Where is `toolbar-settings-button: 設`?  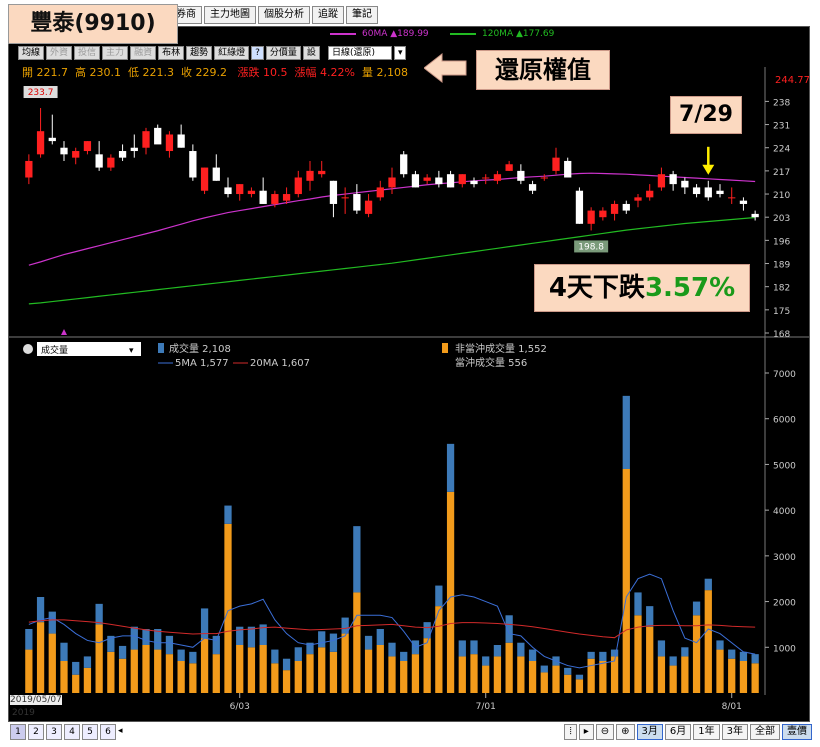 toolbar-settings-button: 設 is located at coordinates (311, 53).